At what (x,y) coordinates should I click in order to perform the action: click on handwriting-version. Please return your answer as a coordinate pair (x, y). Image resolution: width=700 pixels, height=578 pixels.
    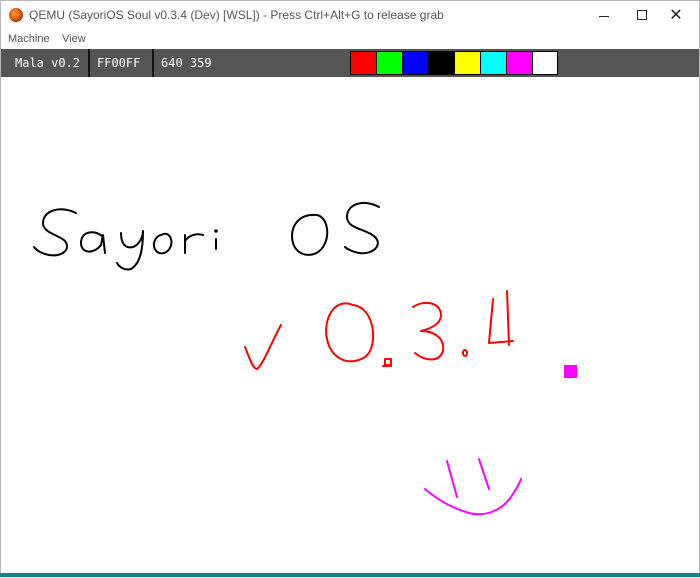
    Looking at the image, I should click on (379, 330).